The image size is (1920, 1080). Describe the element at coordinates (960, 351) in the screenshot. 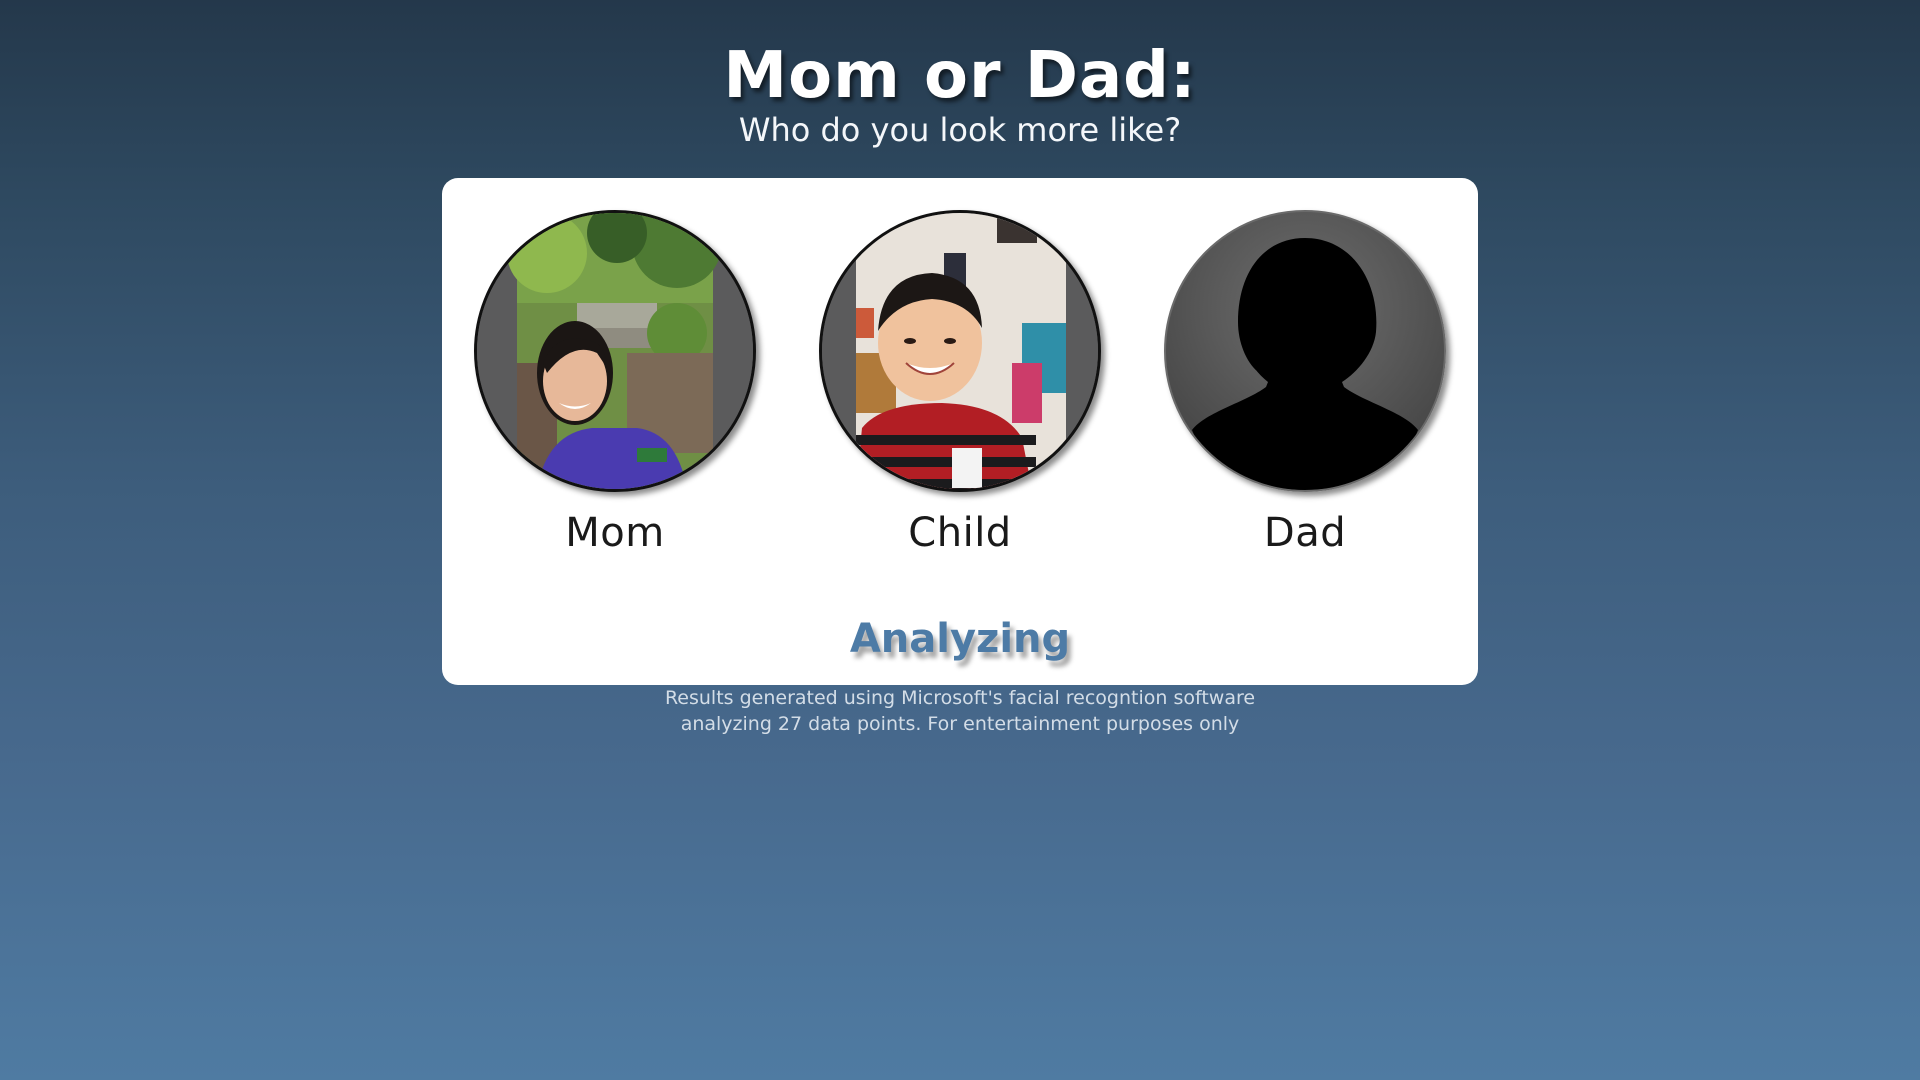

I see `child-photo` at that location.